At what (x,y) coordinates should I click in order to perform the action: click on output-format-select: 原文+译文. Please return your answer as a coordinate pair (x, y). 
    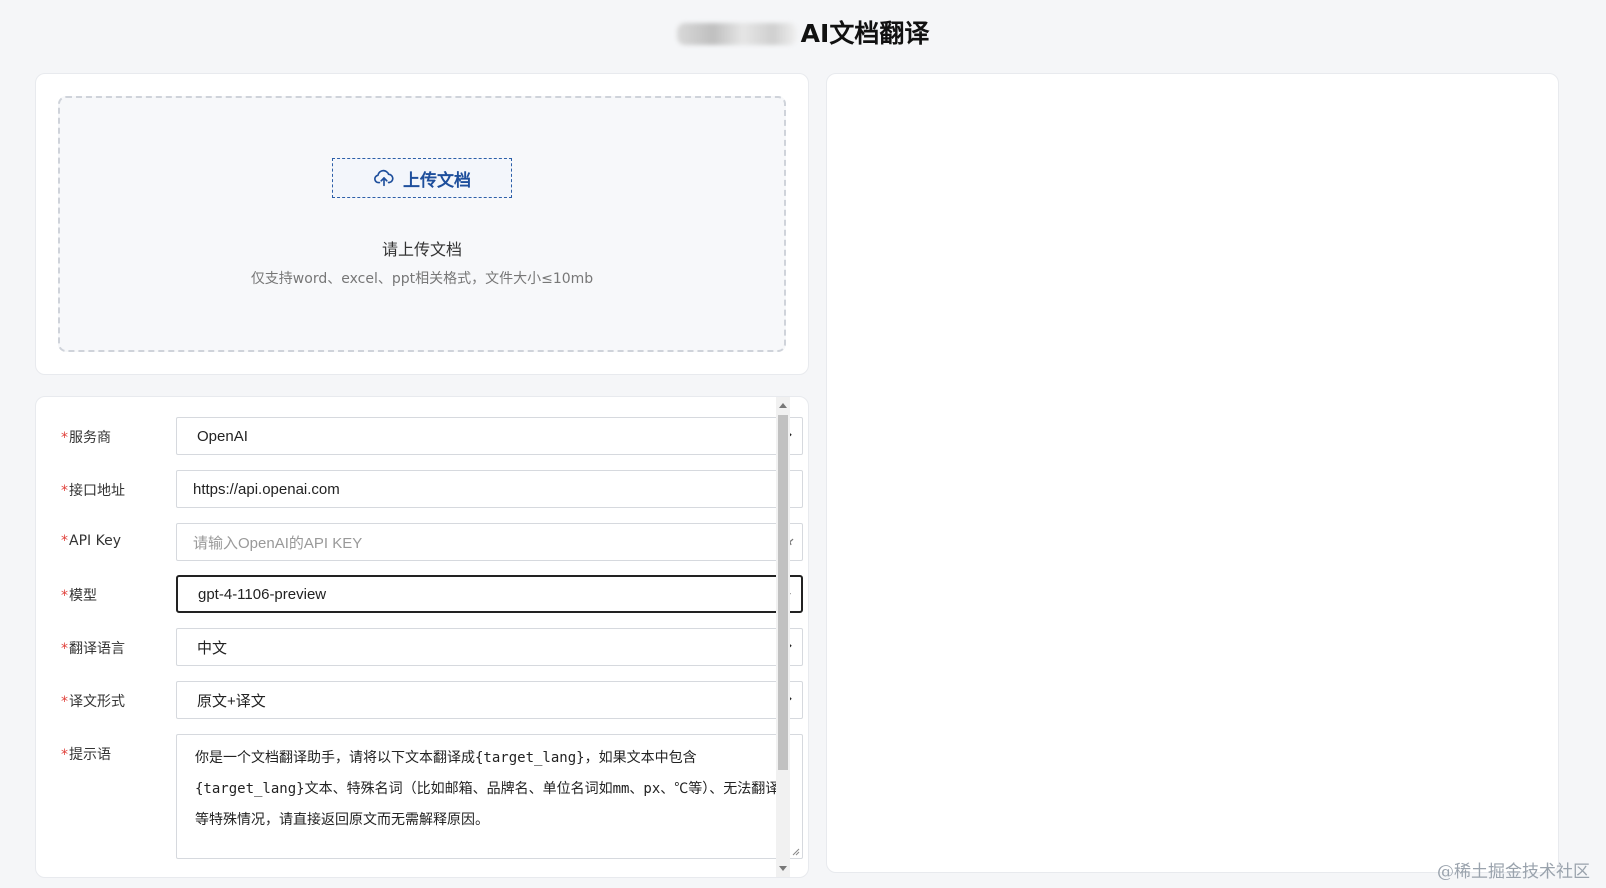
    Looking at the image, I should click on (489, 700).